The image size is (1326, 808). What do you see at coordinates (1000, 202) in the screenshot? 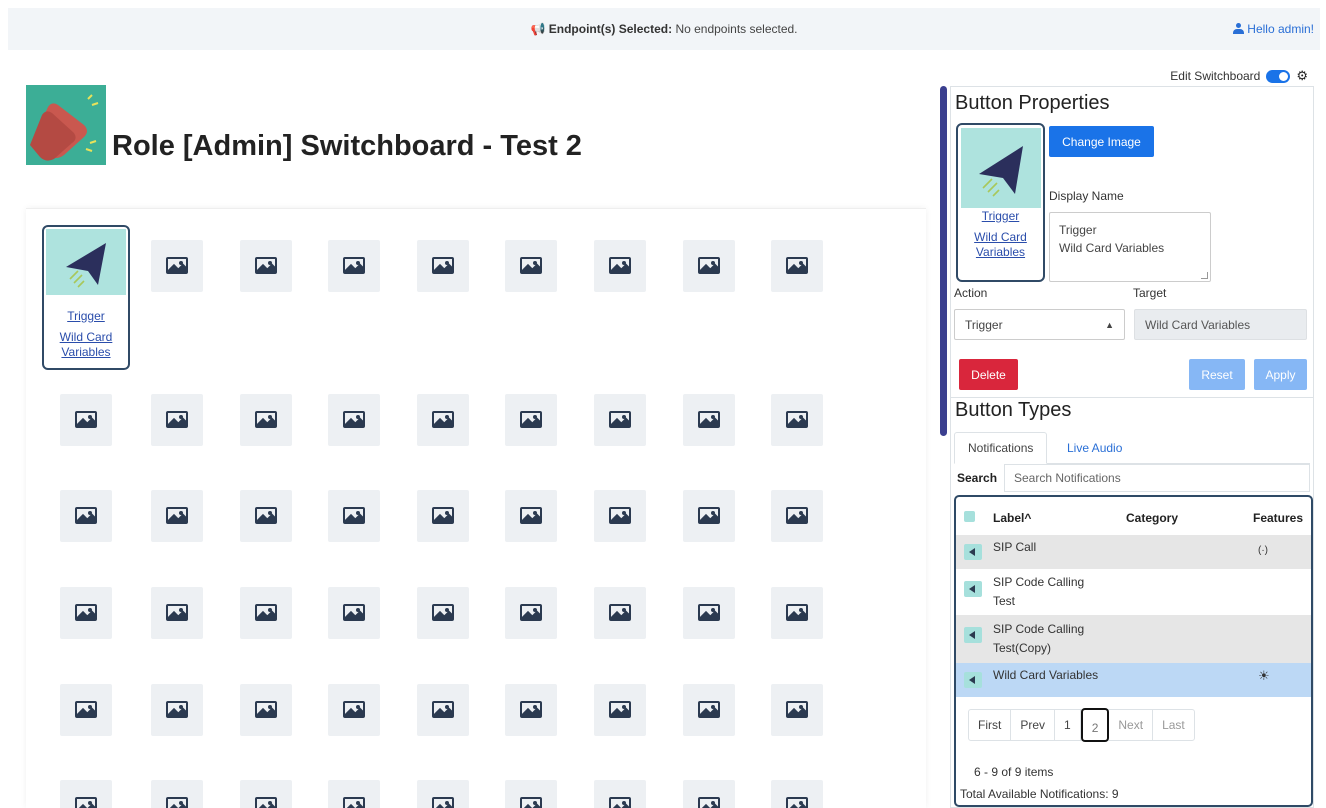
I see `property-image-preview: Trigger Wild Card Variables` at bounding box center [1000, 202].